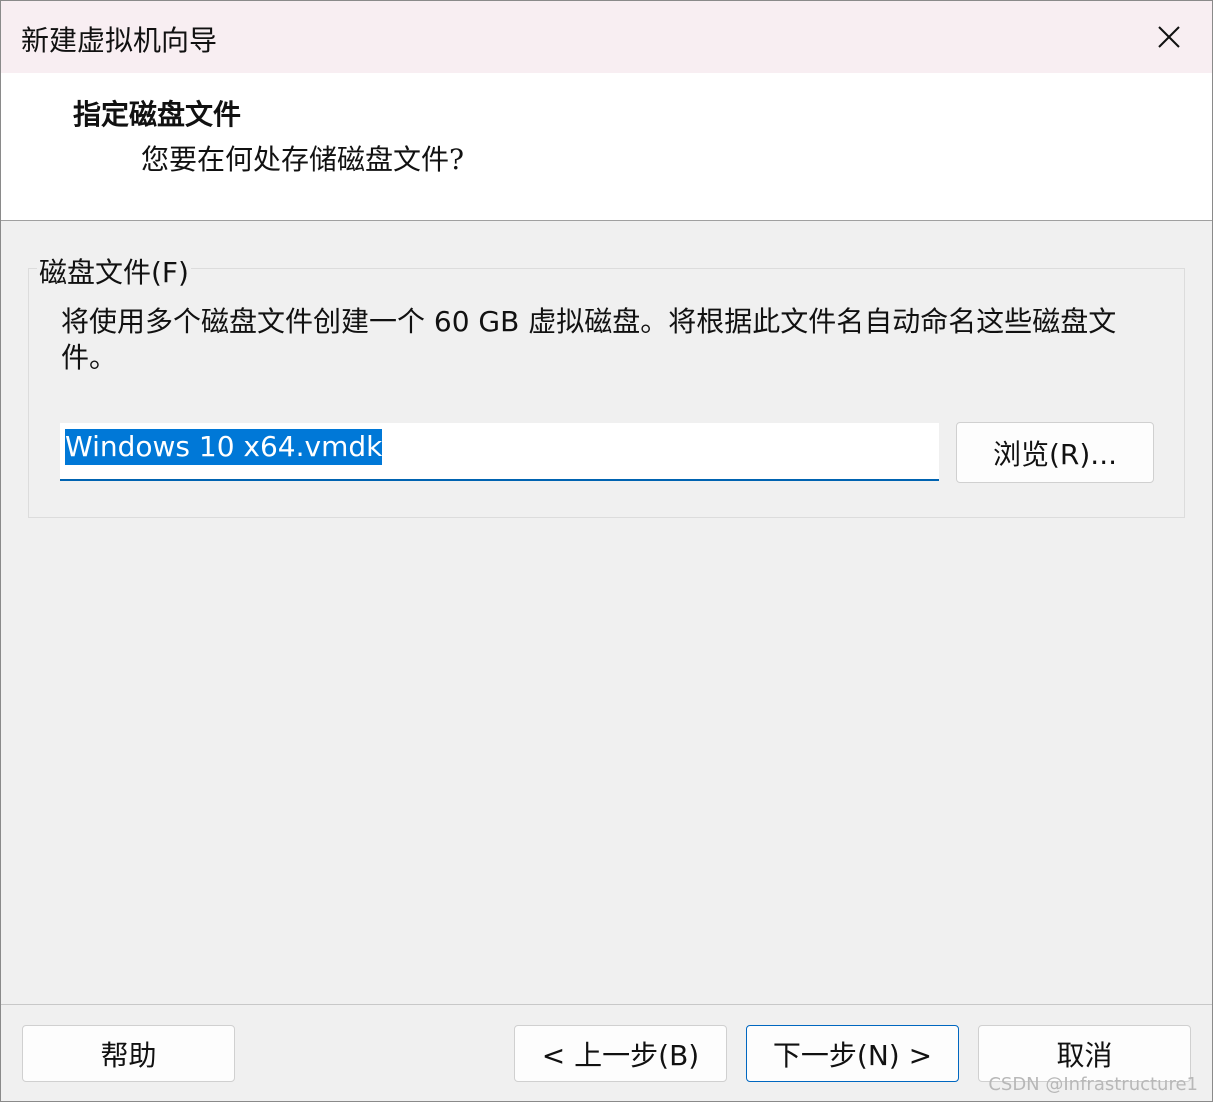 The height and width of the screenshot is (1102, 1213). What do you see at coordinates (119, 40) in the screenshot?
I see `window-title: 新建虚拟机向导` at bounding box center [119, 40].